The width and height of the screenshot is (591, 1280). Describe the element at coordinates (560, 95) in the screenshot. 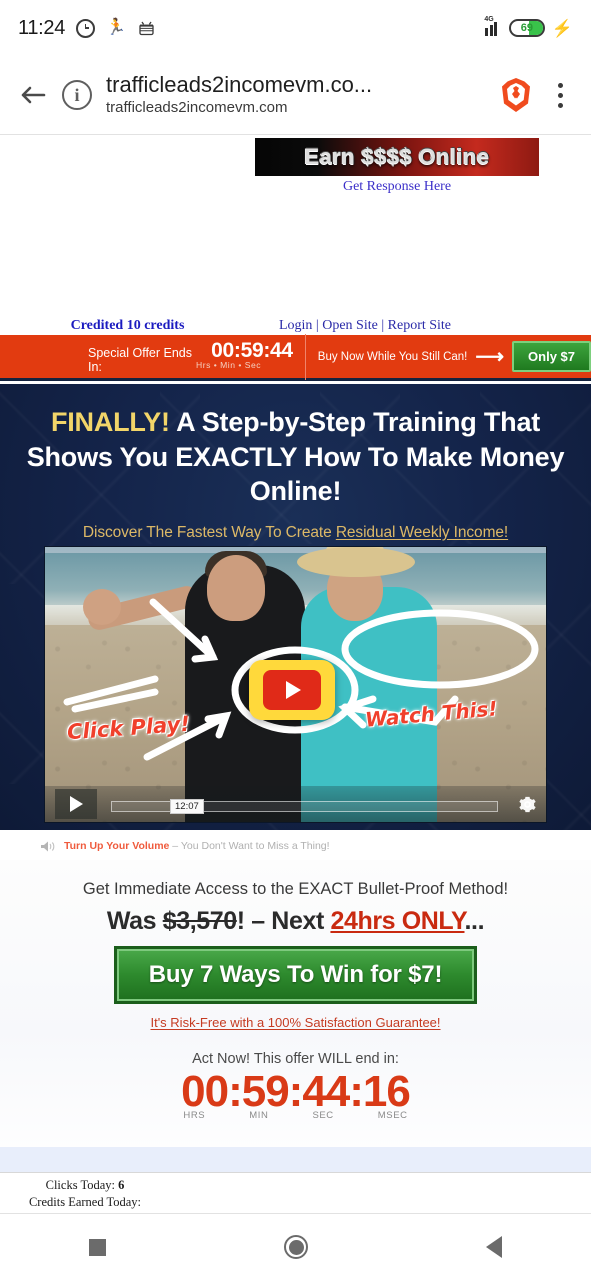

I see `browser-menu-button` at that location.